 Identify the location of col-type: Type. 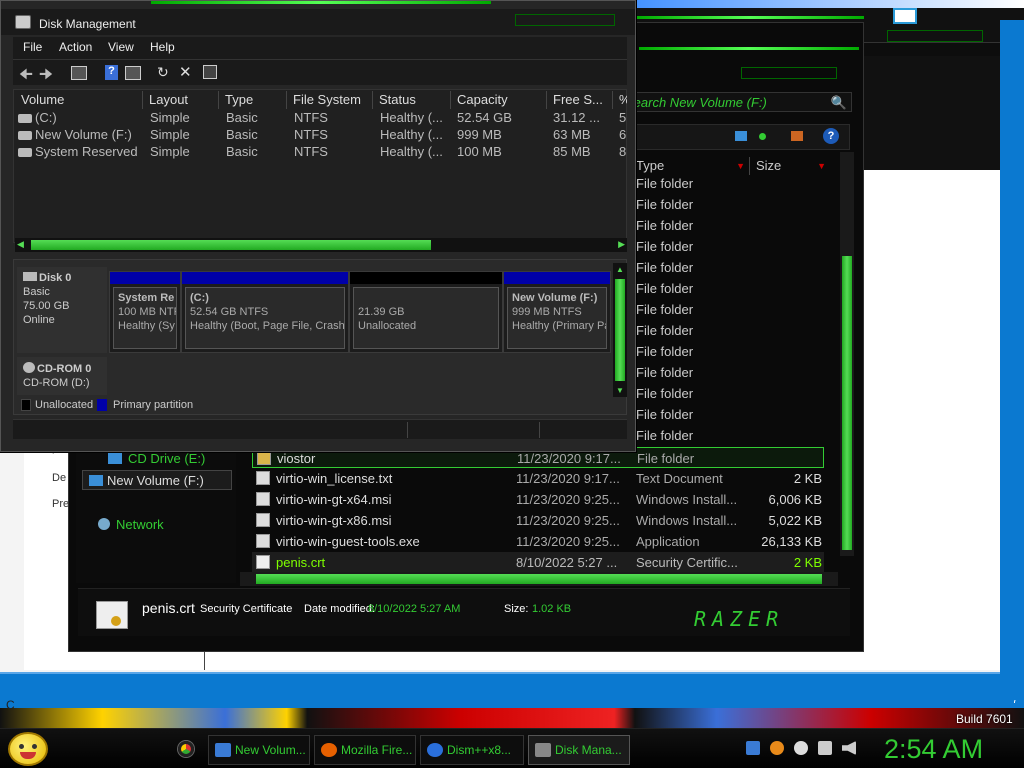
(253, 100).